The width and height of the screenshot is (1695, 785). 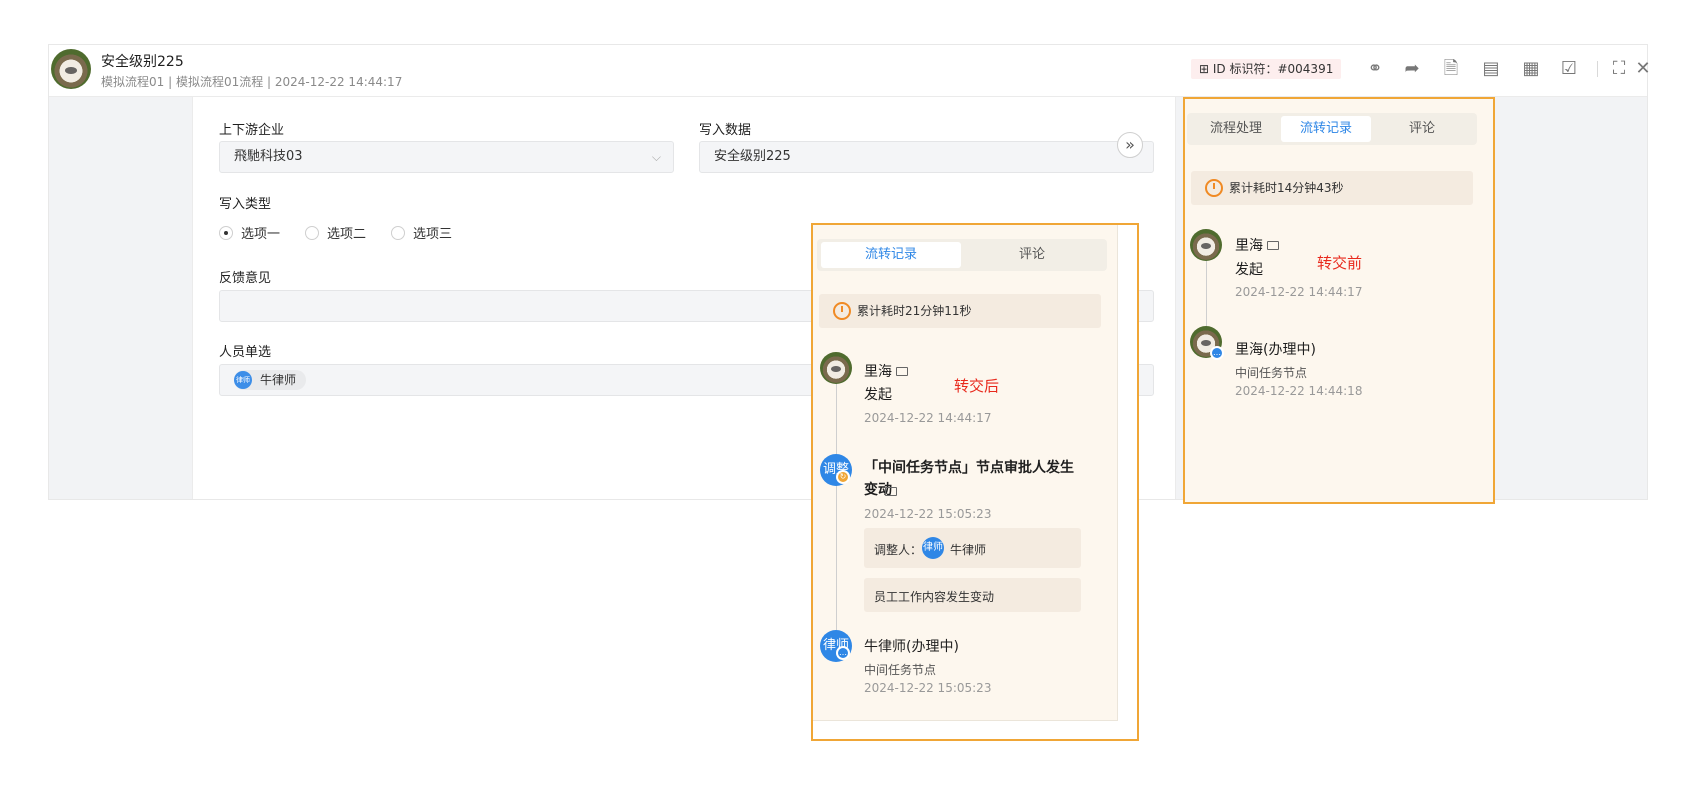 I want to click on field-label-person: 人员单选, so click(x=245, y=352).